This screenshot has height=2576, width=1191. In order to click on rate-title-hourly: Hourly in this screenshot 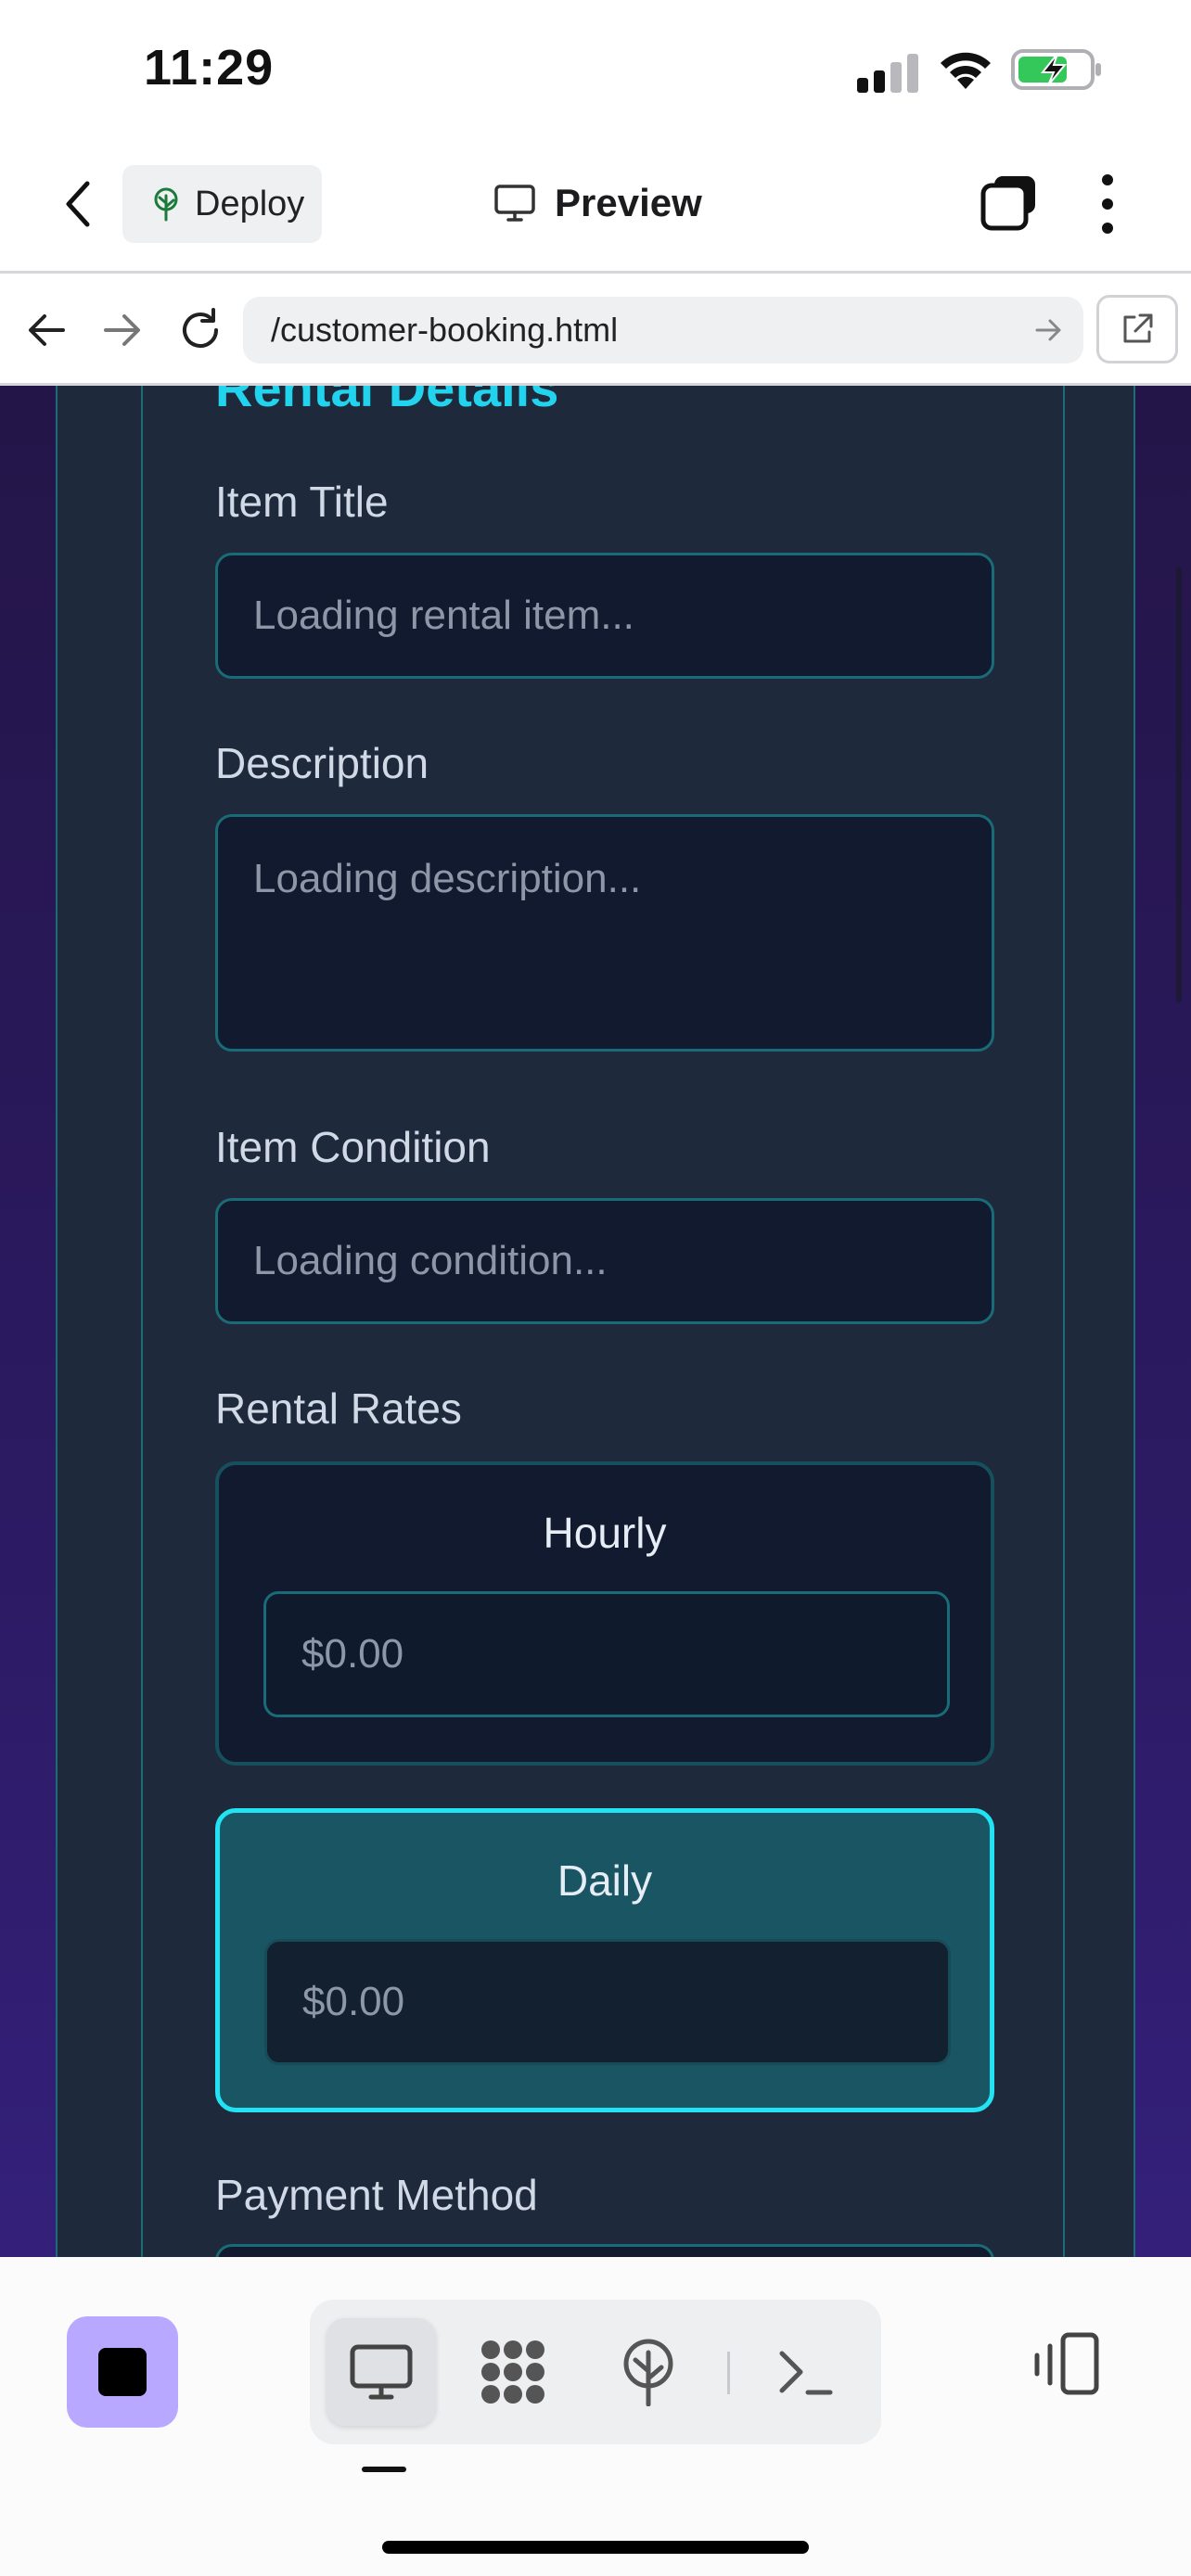, I will do `click(605, 1533)`.